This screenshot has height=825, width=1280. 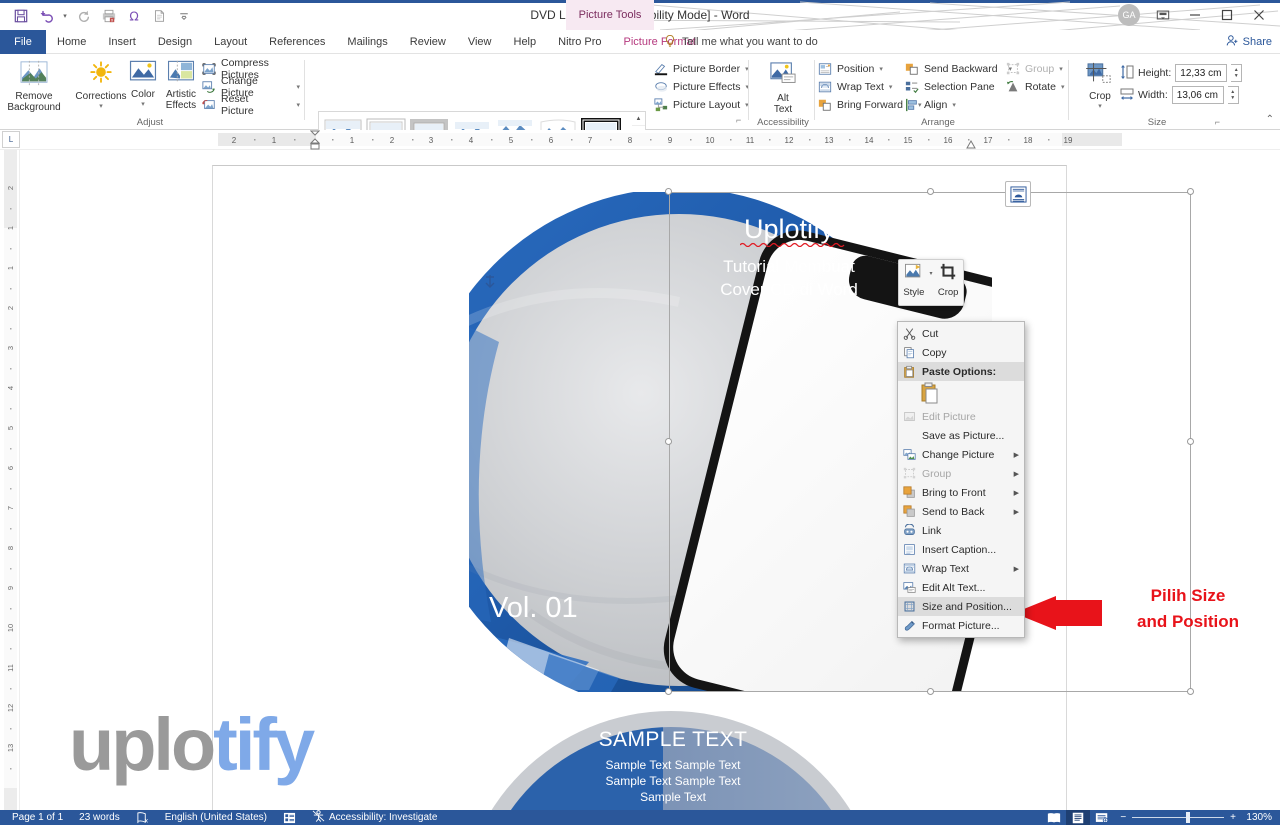 What do you see at coordinates (230, 42) in the screenshot?
I see `tab-layout: Layout` at bounding box center [230, 42].